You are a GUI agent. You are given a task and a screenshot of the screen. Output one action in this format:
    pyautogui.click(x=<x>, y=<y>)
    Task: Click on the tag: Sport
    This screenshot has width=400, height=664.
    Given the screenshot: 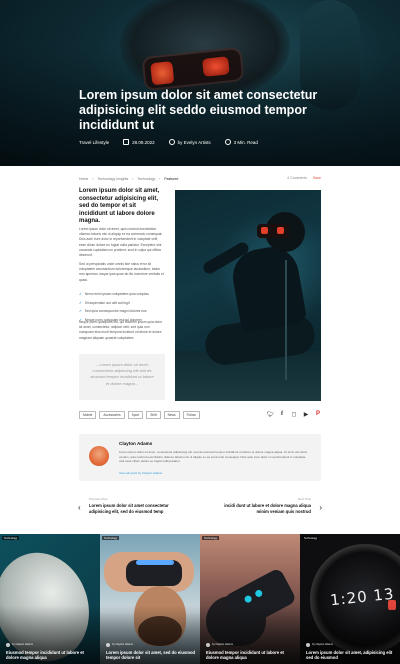 What is the action you would take?
    pyautogui.click(x=135, y=415)
    